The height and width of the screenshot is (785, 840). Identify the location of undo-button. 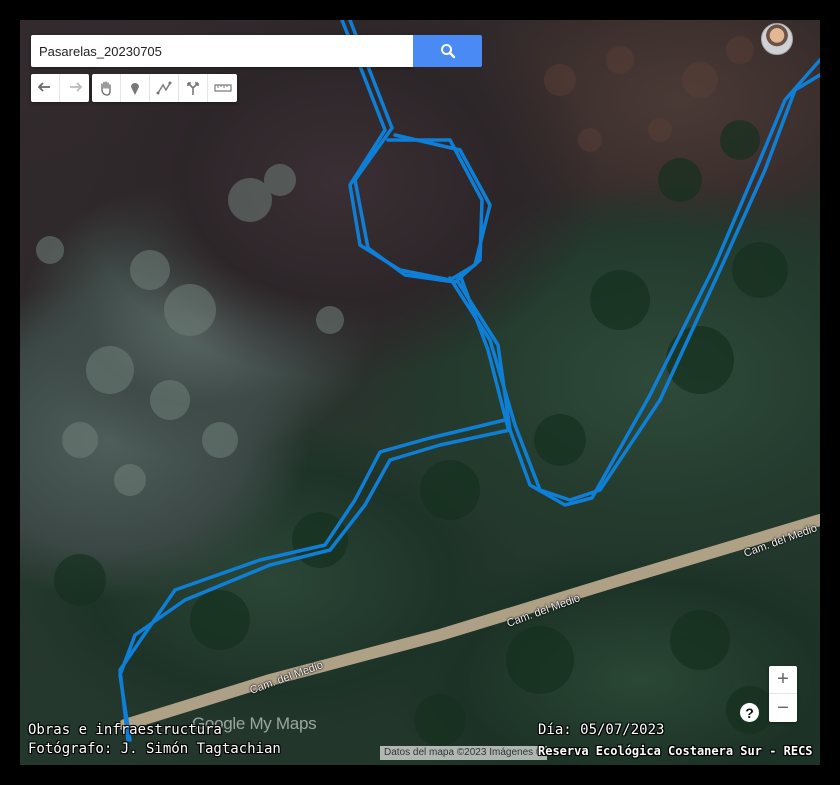
(45, 88).